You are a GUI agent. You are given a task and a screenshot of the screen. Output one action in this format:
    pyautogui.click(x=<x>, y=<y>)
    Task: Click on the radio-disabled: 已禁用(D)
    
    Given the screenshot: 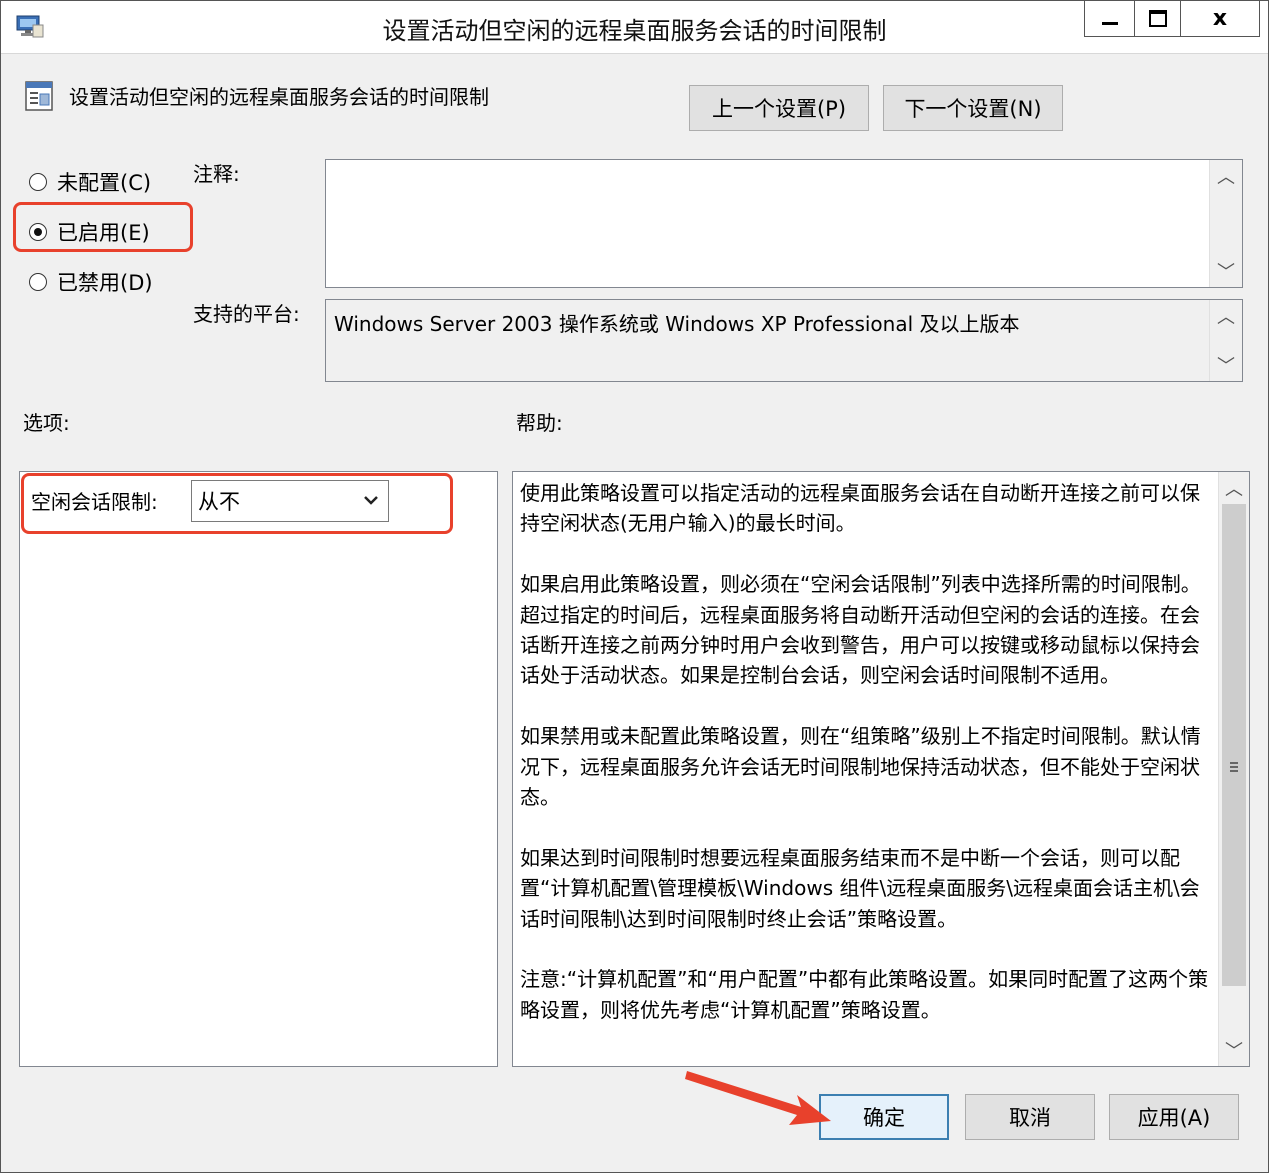 What is the action you would take?
    pyautogui.click(x=91, y=282)
    